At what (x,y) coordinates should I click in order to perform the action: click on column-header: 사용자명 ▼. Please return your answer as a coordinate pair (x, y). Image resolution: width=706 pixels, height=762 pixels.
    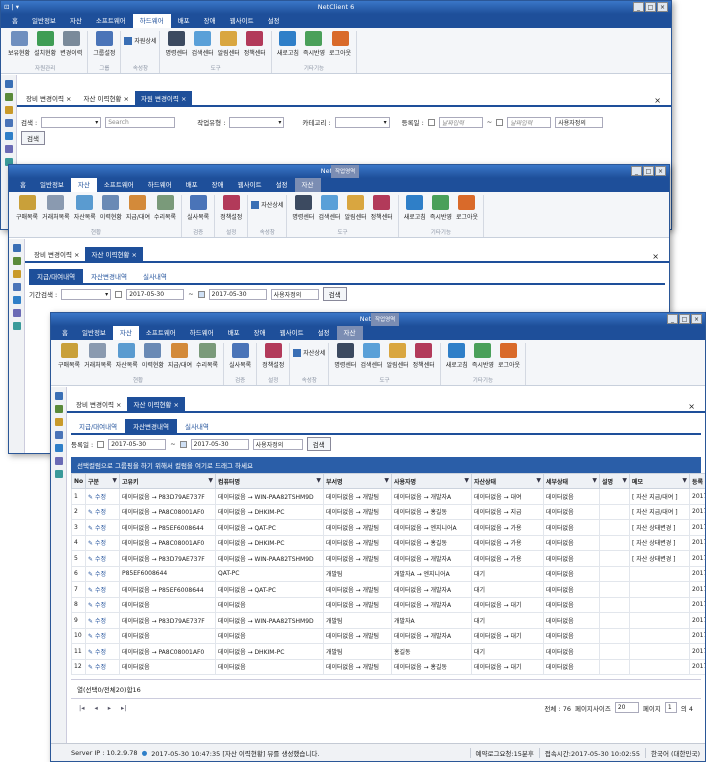
    Looking at the image, I should click on (431, 481).